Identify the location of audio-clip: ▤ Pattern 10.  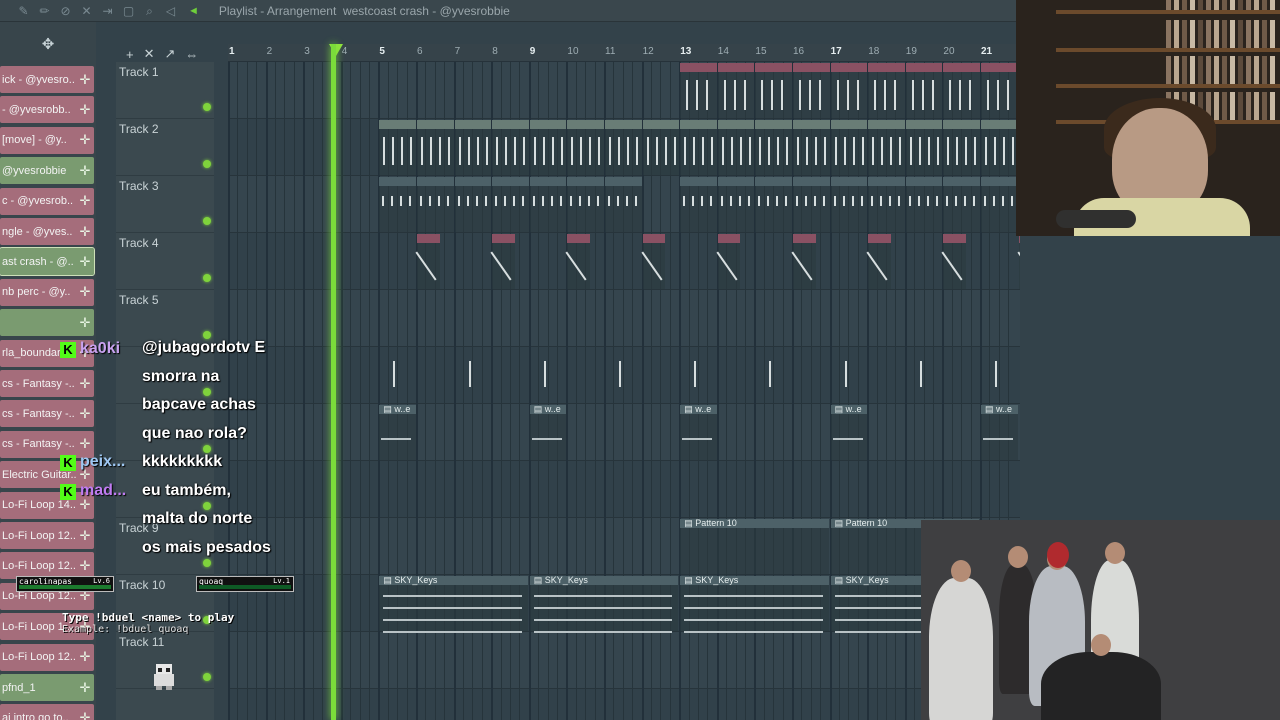
(754, 546).